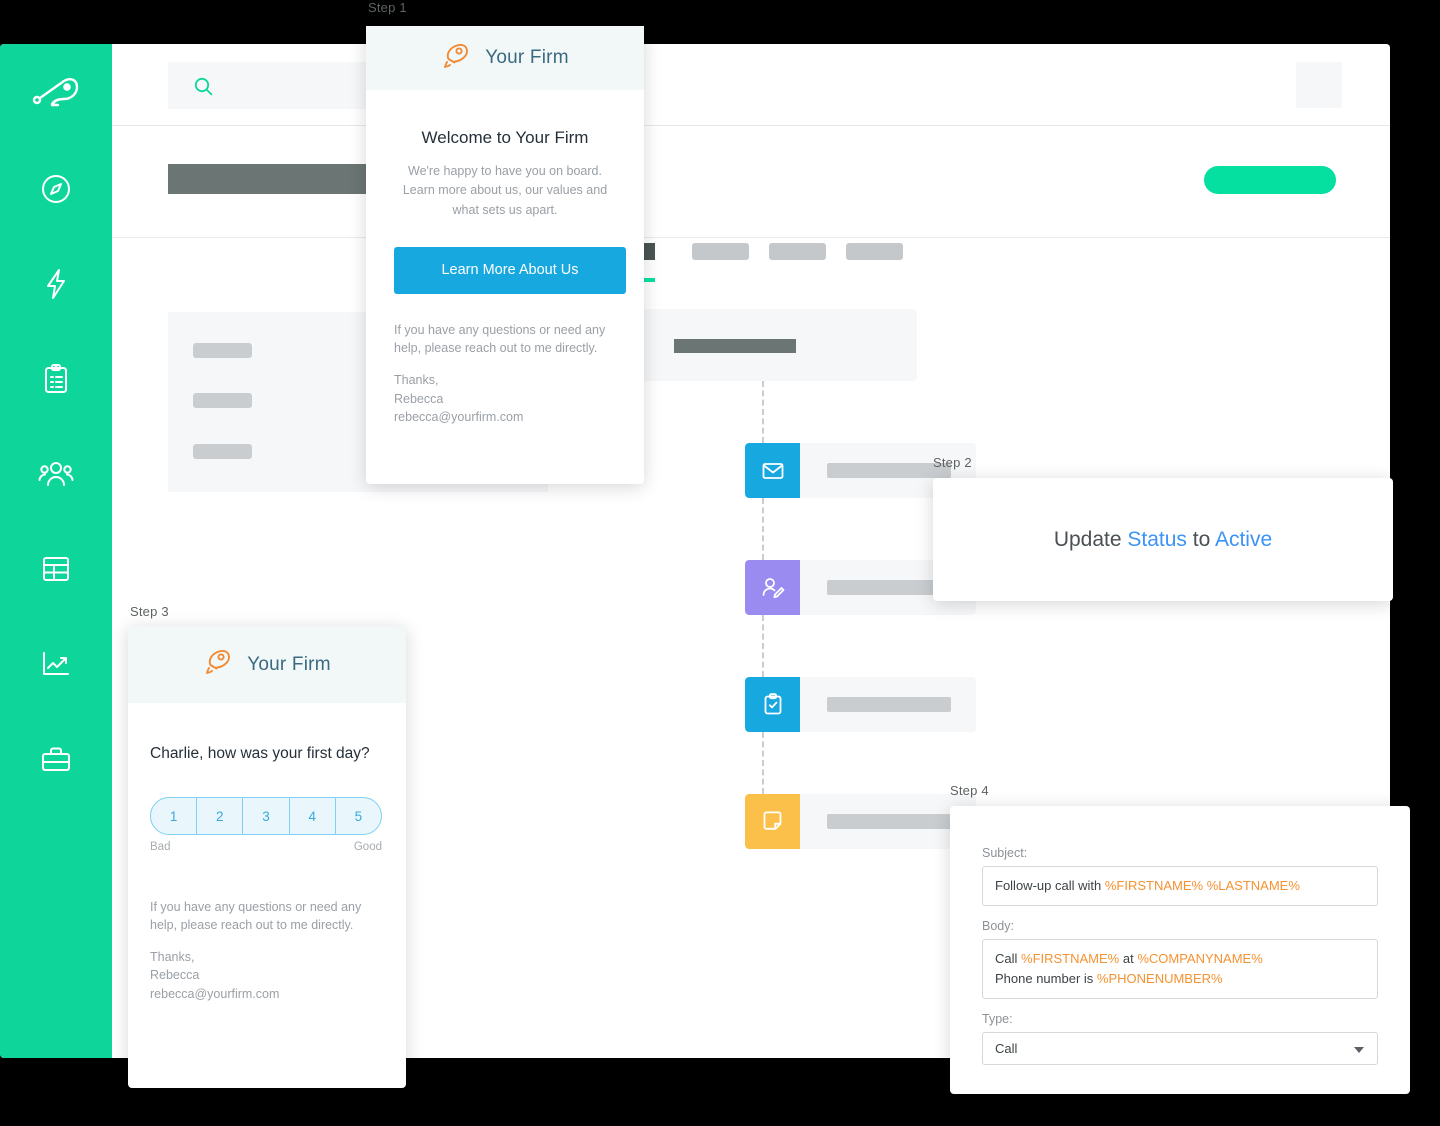 The image size is (1440, 1126). Describe the element at coordinates (260, 753) in the screenshot. I see `survey-question: Charlie, how was your first day?` at that location.